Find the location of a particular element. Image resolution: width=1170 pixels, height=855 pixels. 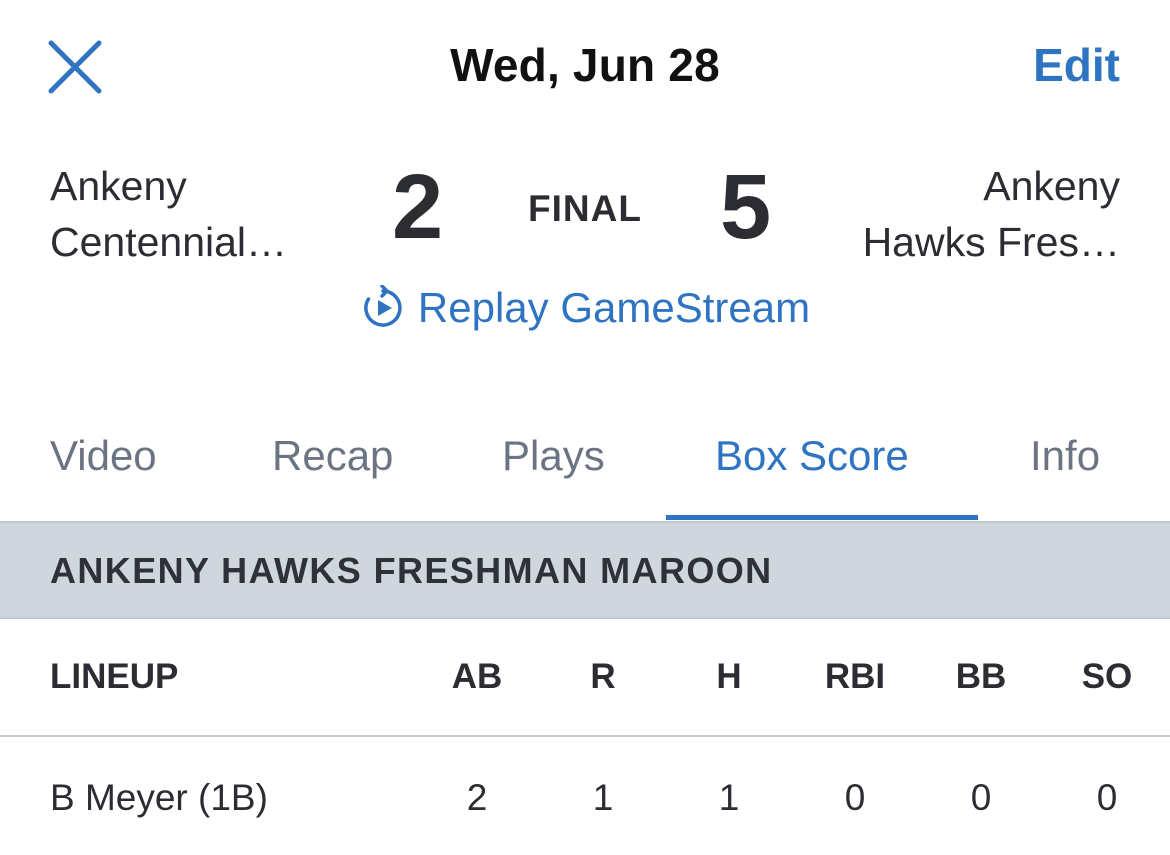

team-section-header: ANKENY HAWKS FRESHMAN MAROON is located at coordinates (585, 570).